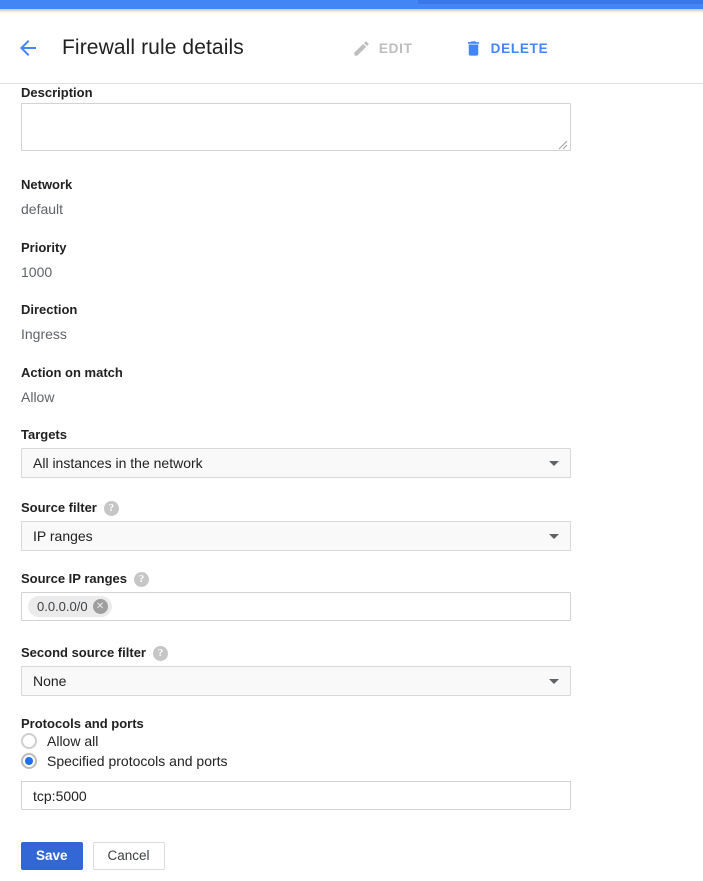 The width and height of the screenshot is (703, 881). I want to click on priority-field: Priority 1000, so click(44, 260).